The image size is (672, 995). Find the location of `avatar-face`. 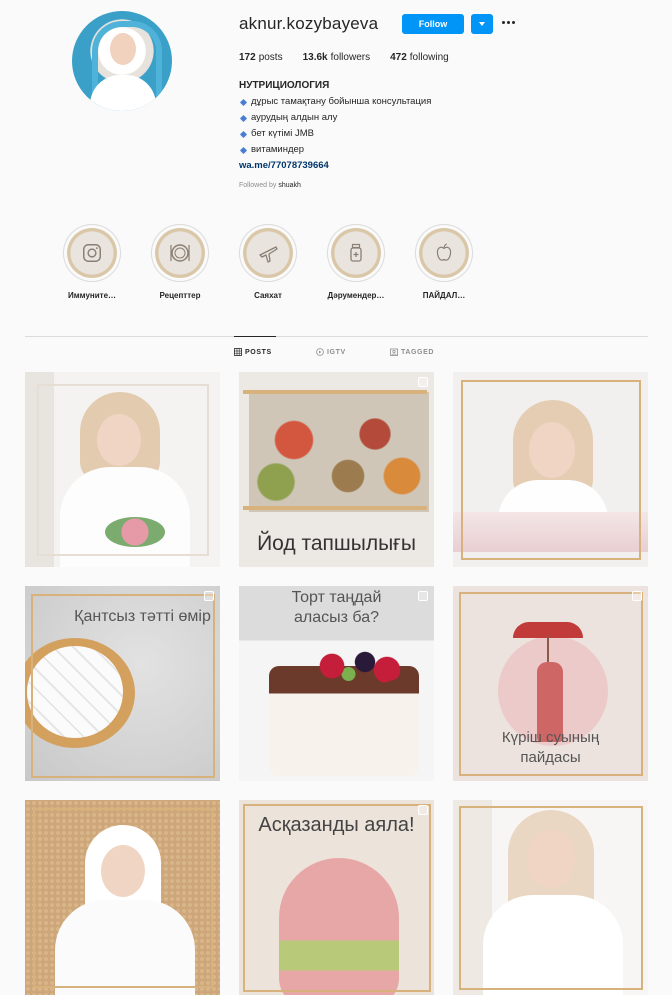

avatar-face is located at coordinates (123, 49).